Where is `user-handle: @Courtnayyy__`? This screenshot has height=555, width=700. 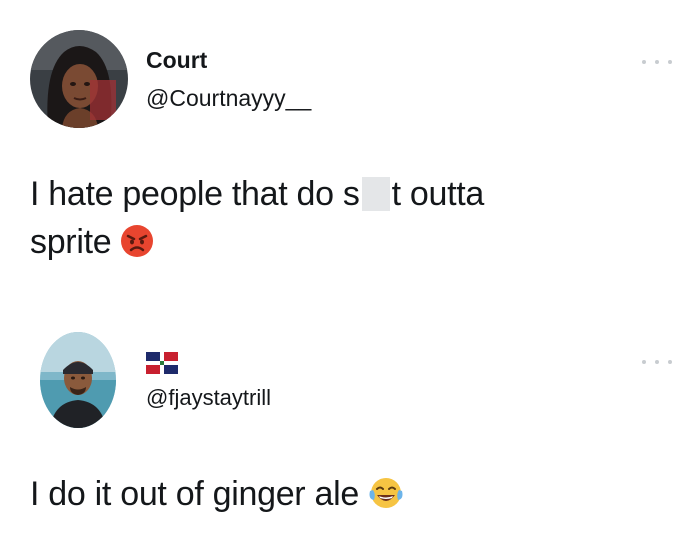 user-handle: @Courtnayyy__ is located at coordinates (228, 98).